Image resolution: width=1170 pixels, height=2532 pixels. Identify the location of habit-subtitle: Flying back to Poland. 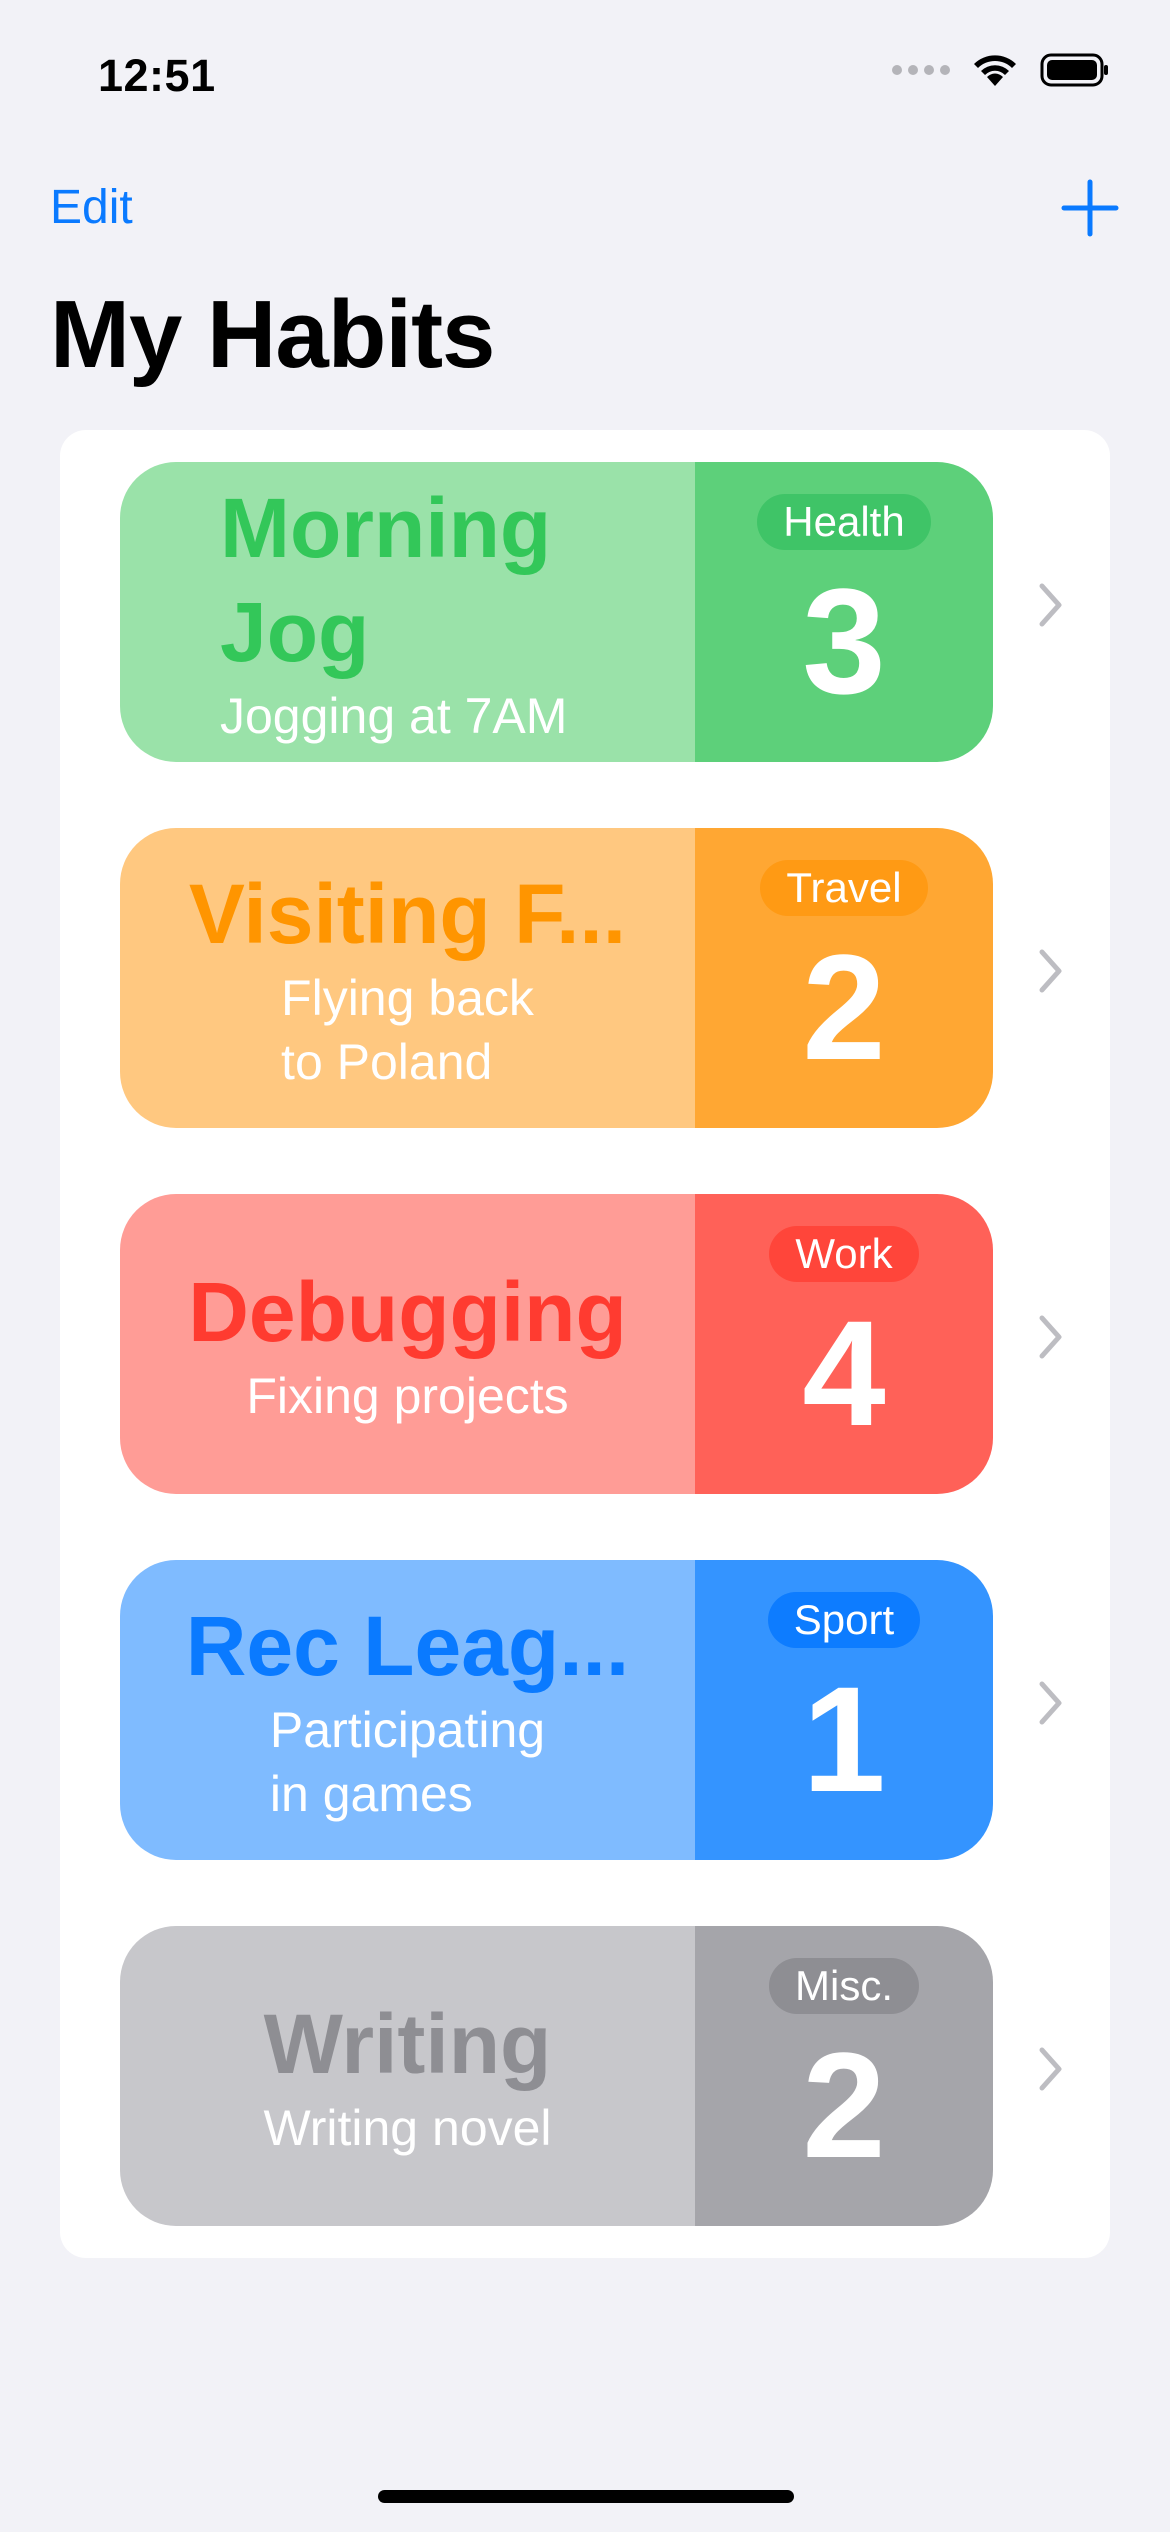
(407, 1030).